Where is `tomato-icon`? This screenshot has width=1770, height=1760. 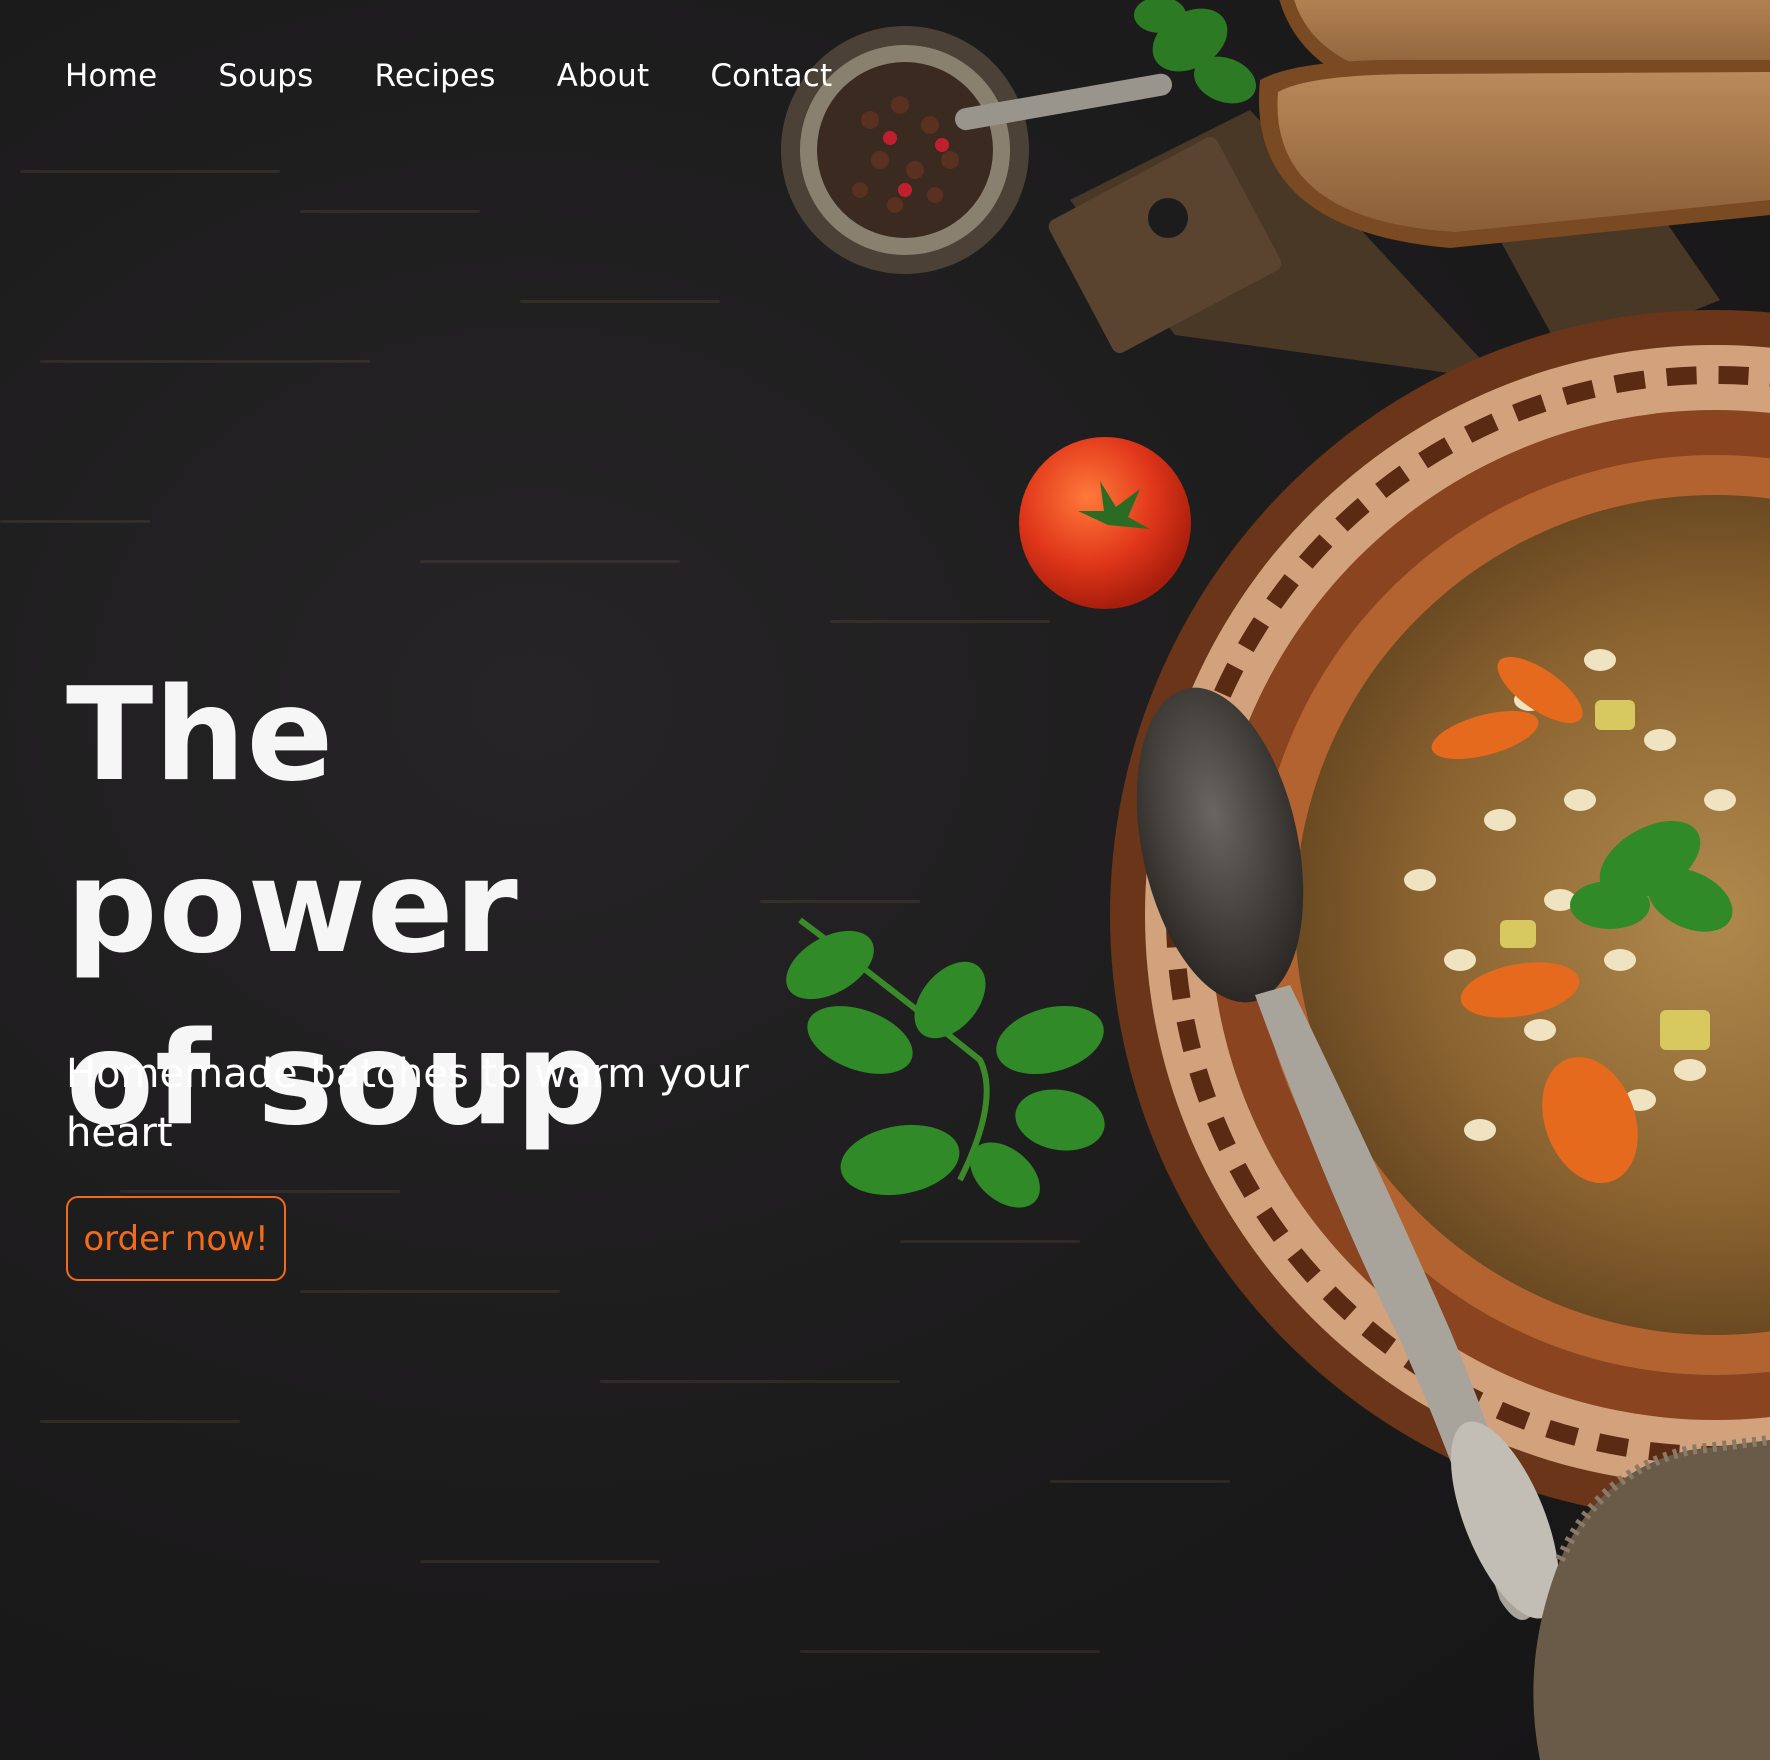
tomato-icon is located at coordinates (1105, 523).